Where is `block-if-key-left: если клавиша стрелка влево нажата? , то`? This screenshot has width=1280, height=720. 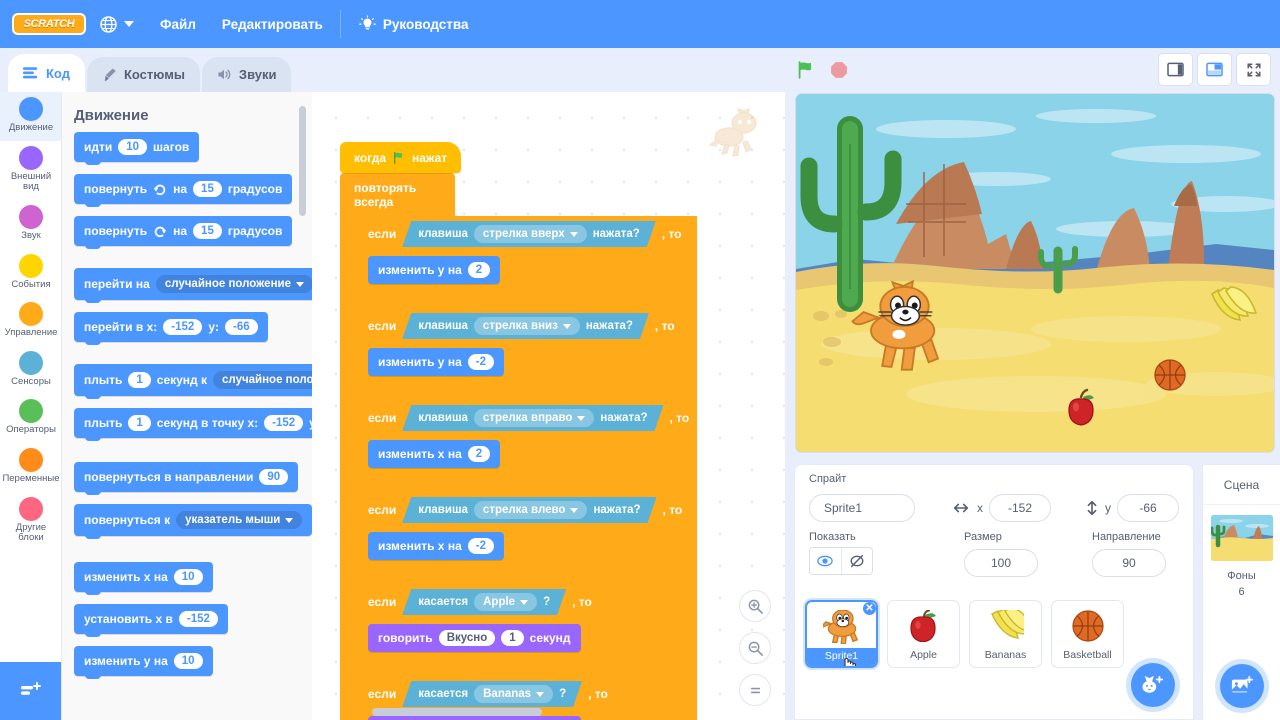 block-if-key-left: если клавиша стрелка влево нажата? , то is located at coordinates (526, 534).